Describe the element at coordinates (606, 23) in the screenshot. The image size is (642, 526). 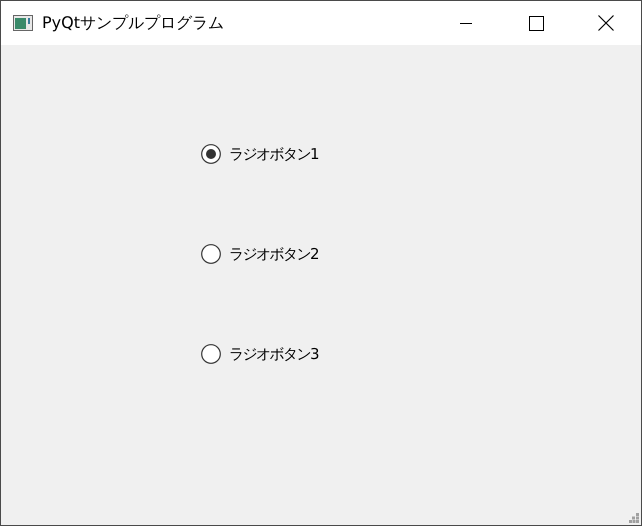
I see `close-icon` at that location.